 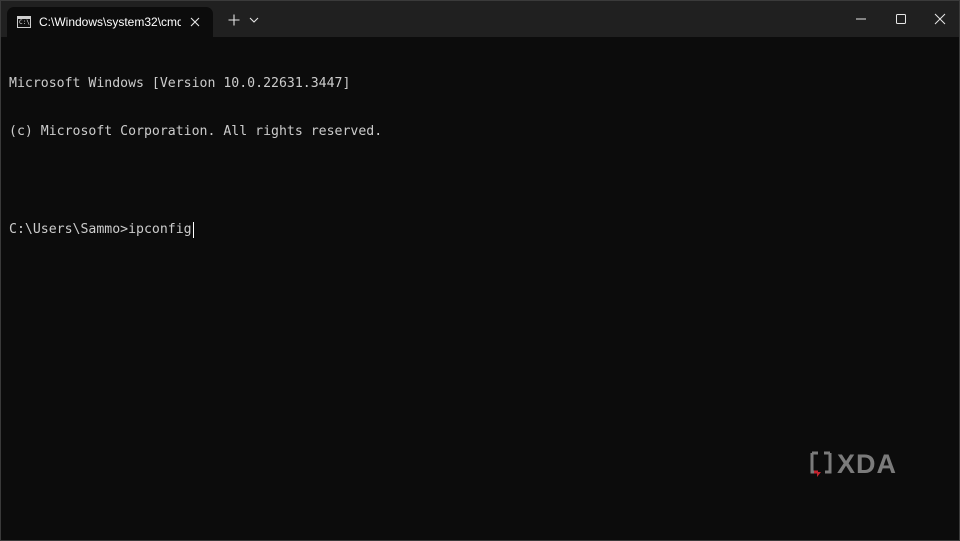 I want to click on cmd-console-icon: C:\, so click(x=24, y=22).